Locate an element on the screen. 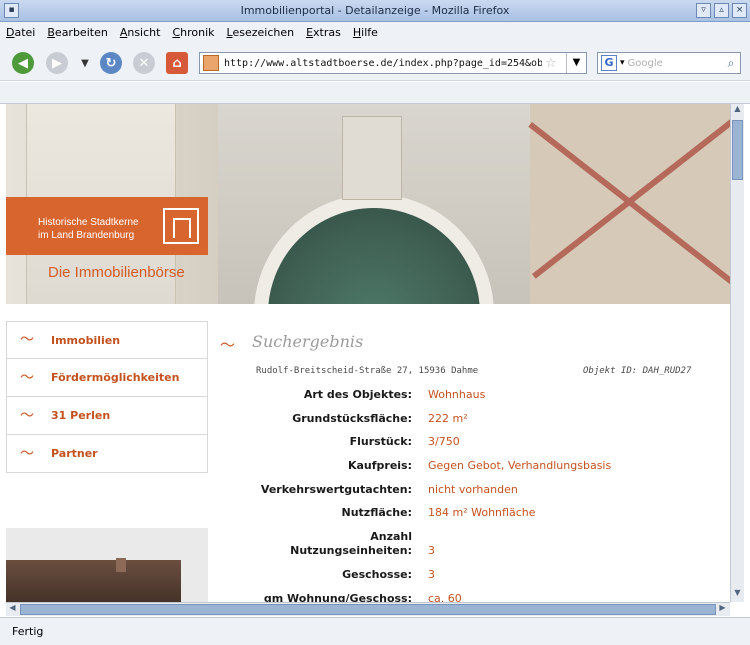 This screenshot has width=750, height=645. sidebar-item-foerdermoeglichkeiten: 〜 Fördermöglichkeiten is located at coordinates (107, 378).